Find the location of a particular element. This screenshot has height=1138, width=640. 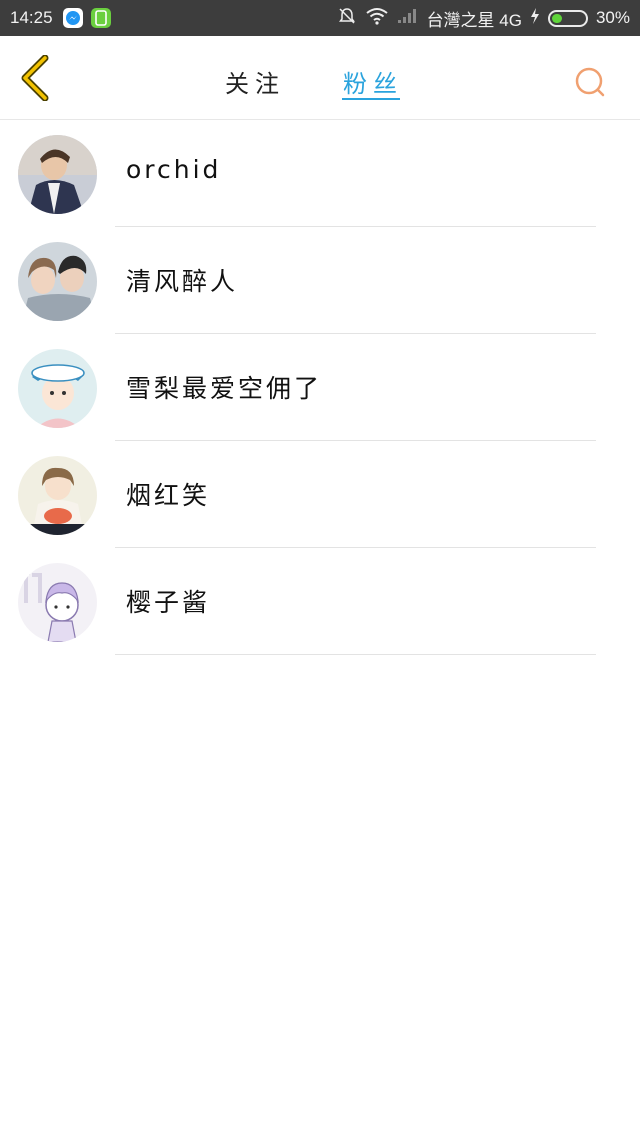

status-time: 14:25 is located at coordinates (31, 17).